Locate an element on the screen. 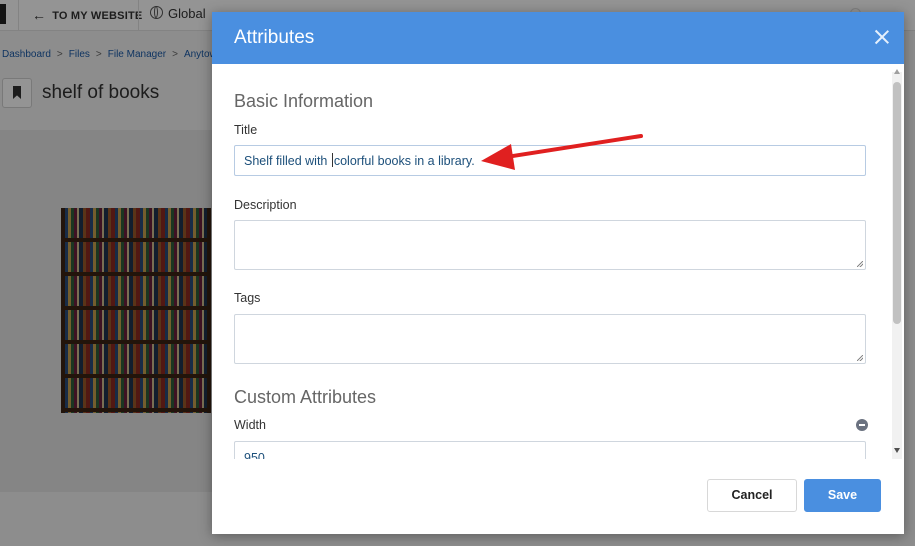 The image size is (915, 546). modal-header: Attributes is located at coordinates (558, 38).